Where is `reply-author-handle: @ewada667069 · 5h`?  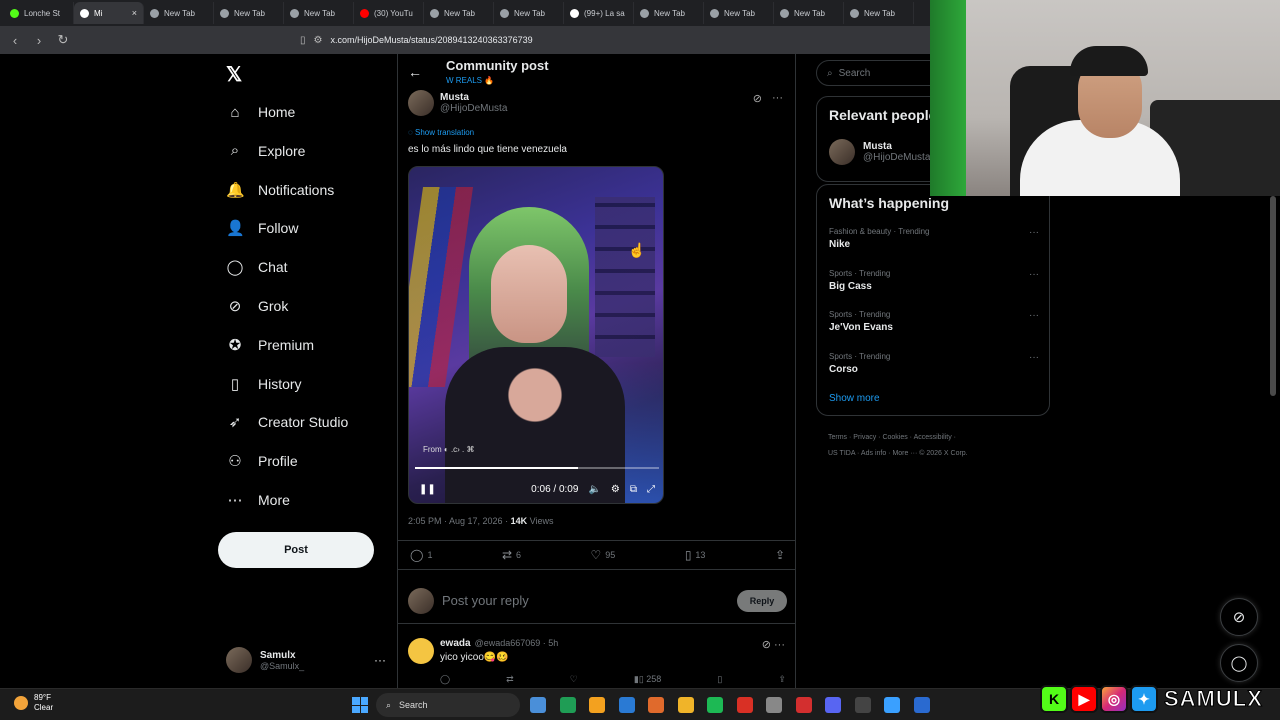 reply-author-handle: @ewada667069 · 5h is located at coordinates (517, 643).